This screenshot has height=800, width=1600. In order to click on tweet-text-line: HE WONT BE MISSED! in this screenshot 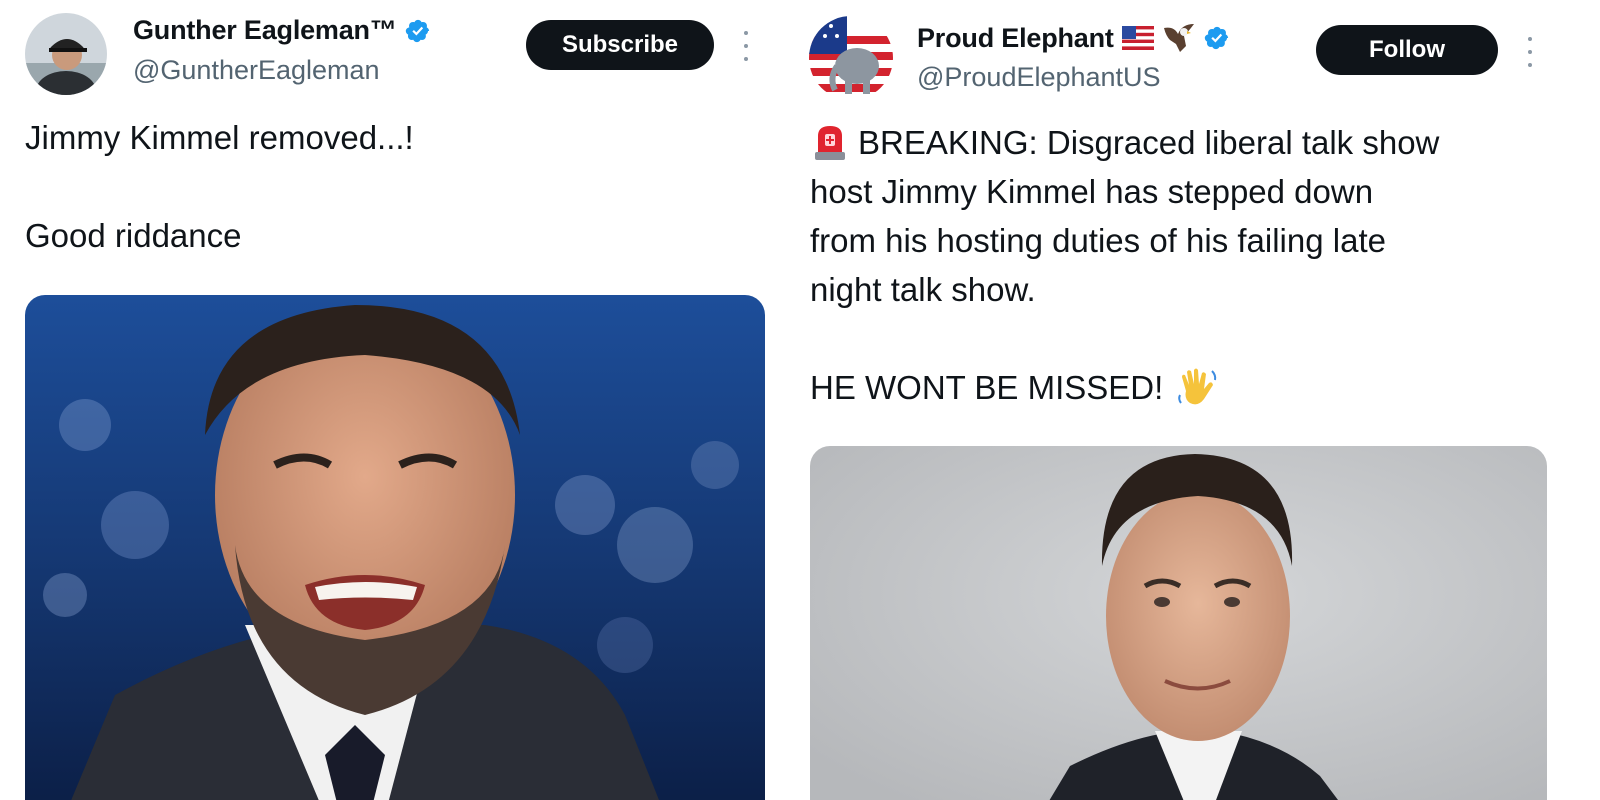, I will do `click(1200, 387)`.